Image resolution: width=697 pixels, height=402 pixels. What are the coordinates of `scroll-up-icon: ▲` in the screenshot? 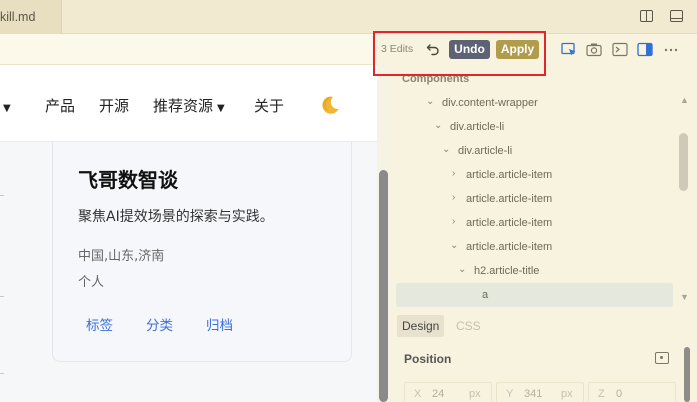 It's located at (684, 100).